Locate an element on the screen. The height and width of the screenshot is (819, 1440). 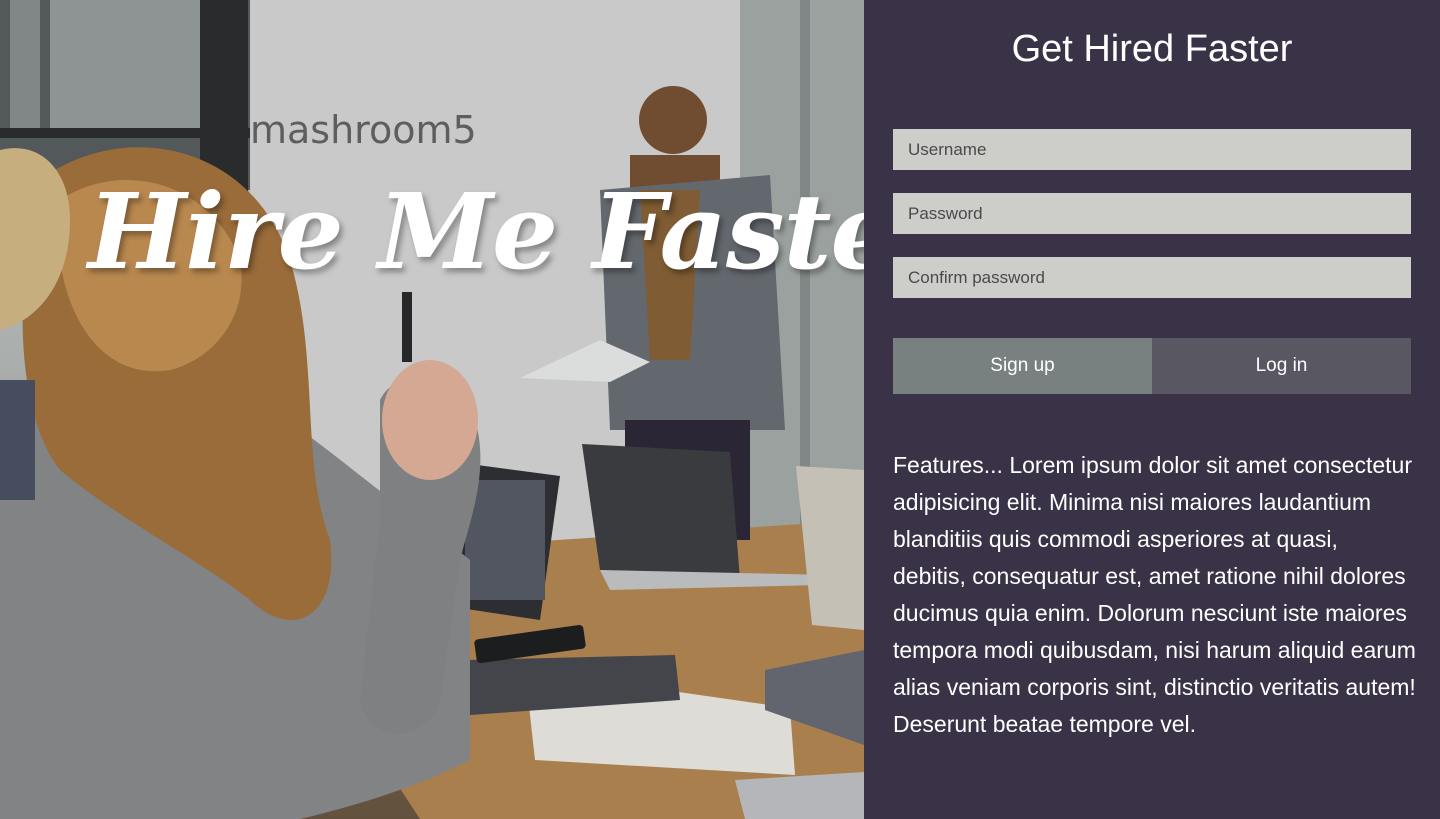
hero-title: Hire Me Faster is located at coordinates (476, 231).